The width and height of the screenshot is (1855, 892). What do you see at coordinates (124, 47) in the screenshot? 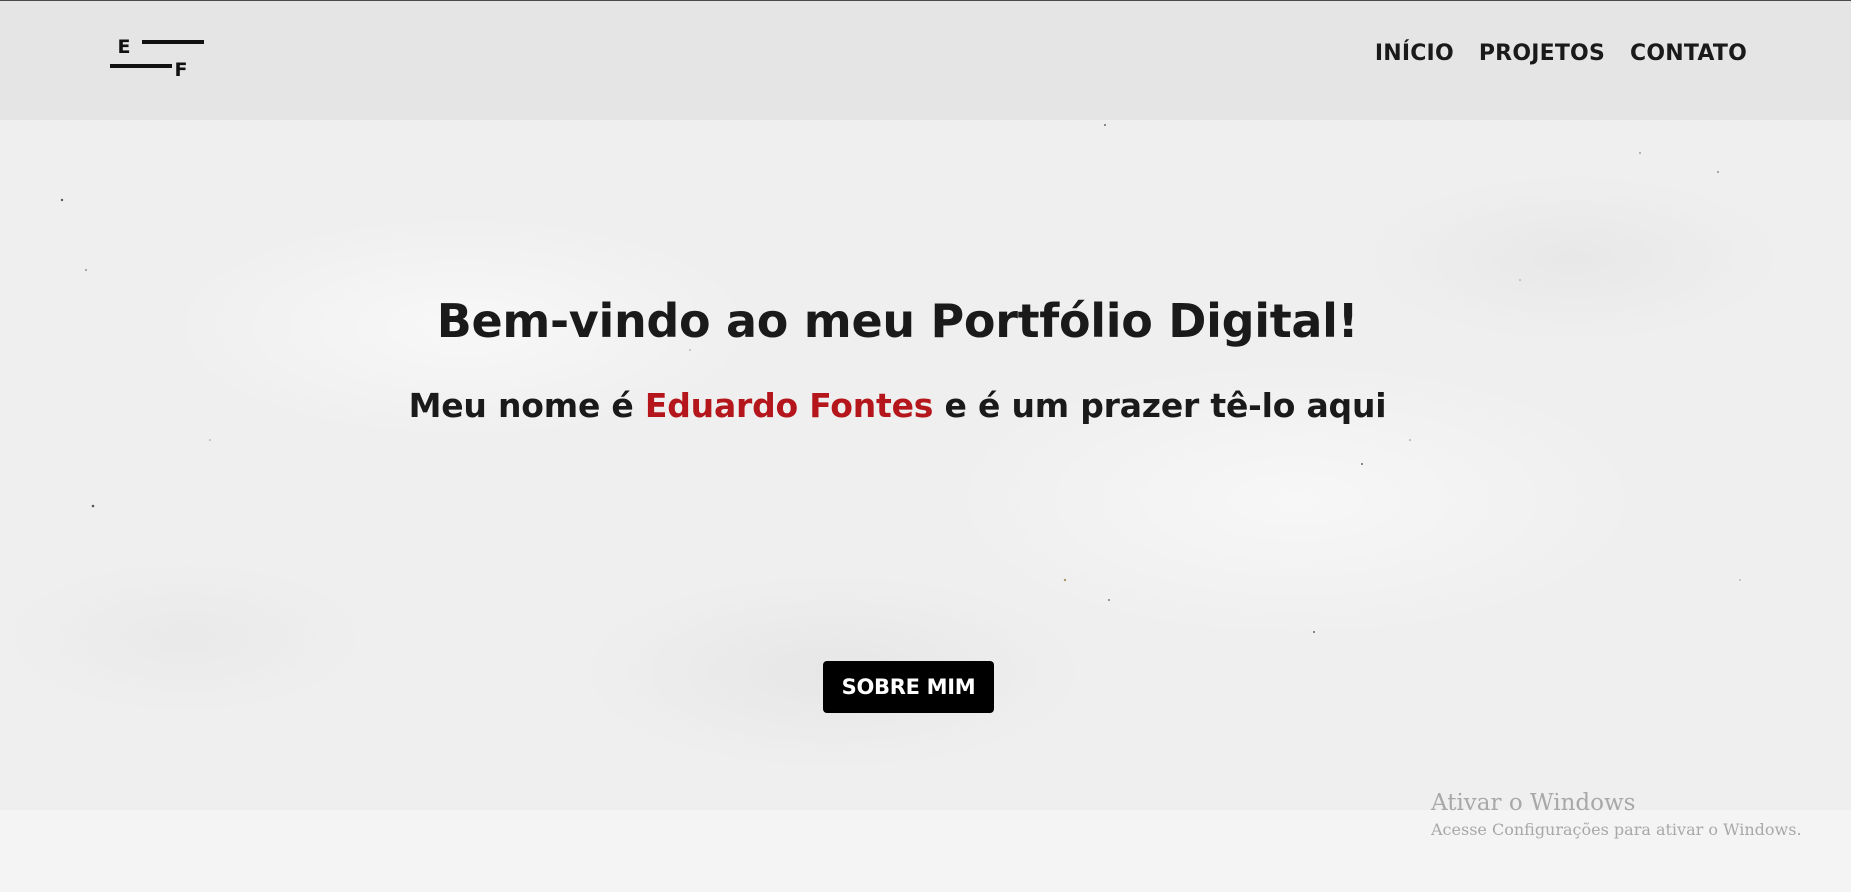
I see `logo-letter-e: E` at bounding box center [124, 47].